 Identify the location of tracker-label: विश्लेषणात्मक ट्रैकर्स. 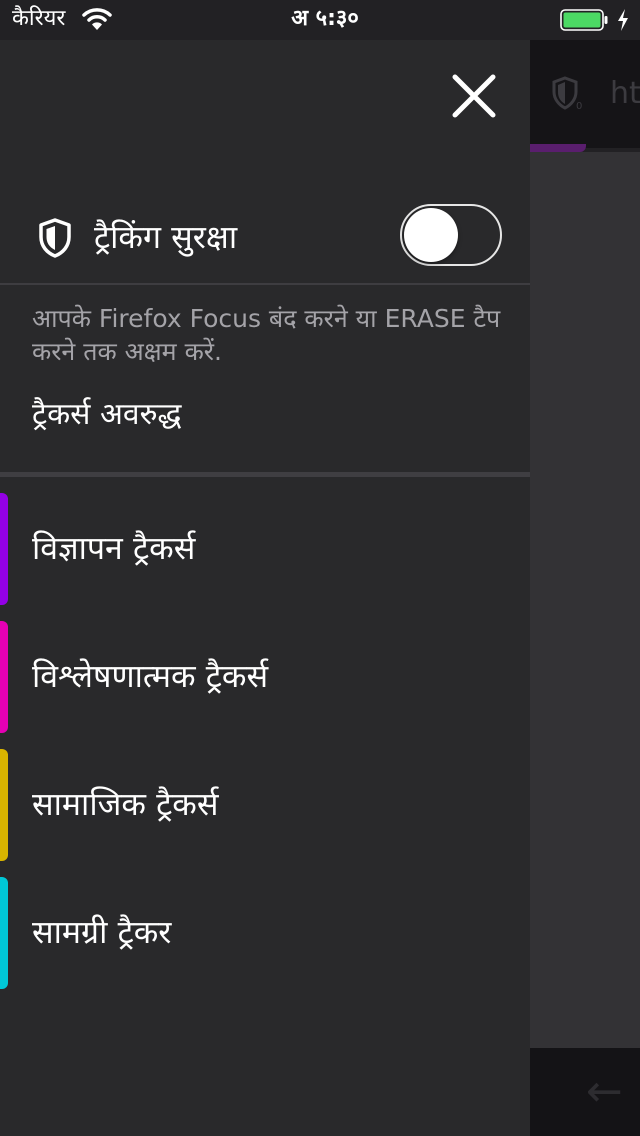
(150, 676).